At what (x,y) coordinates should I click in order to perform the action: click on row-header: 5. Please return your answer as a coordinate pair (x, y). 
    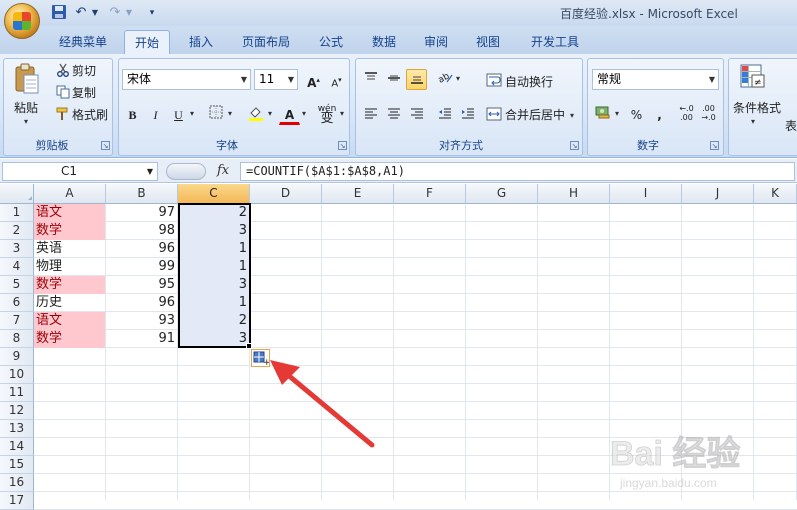
    Looking at the image, I should click on (17, 285).